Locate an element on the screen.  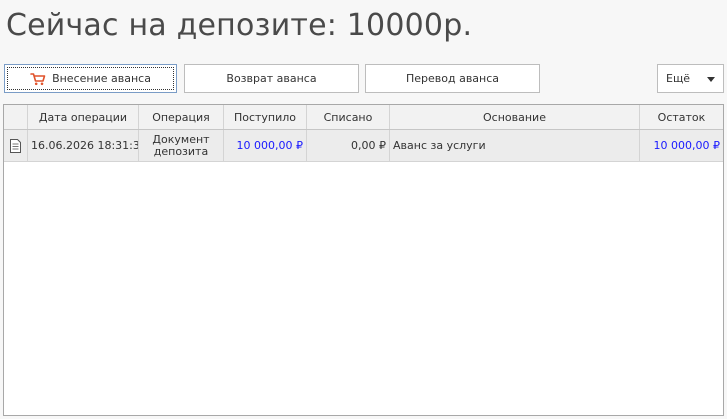
refund-advance-button: Возврат аванса is located at coordinates (271, 78).